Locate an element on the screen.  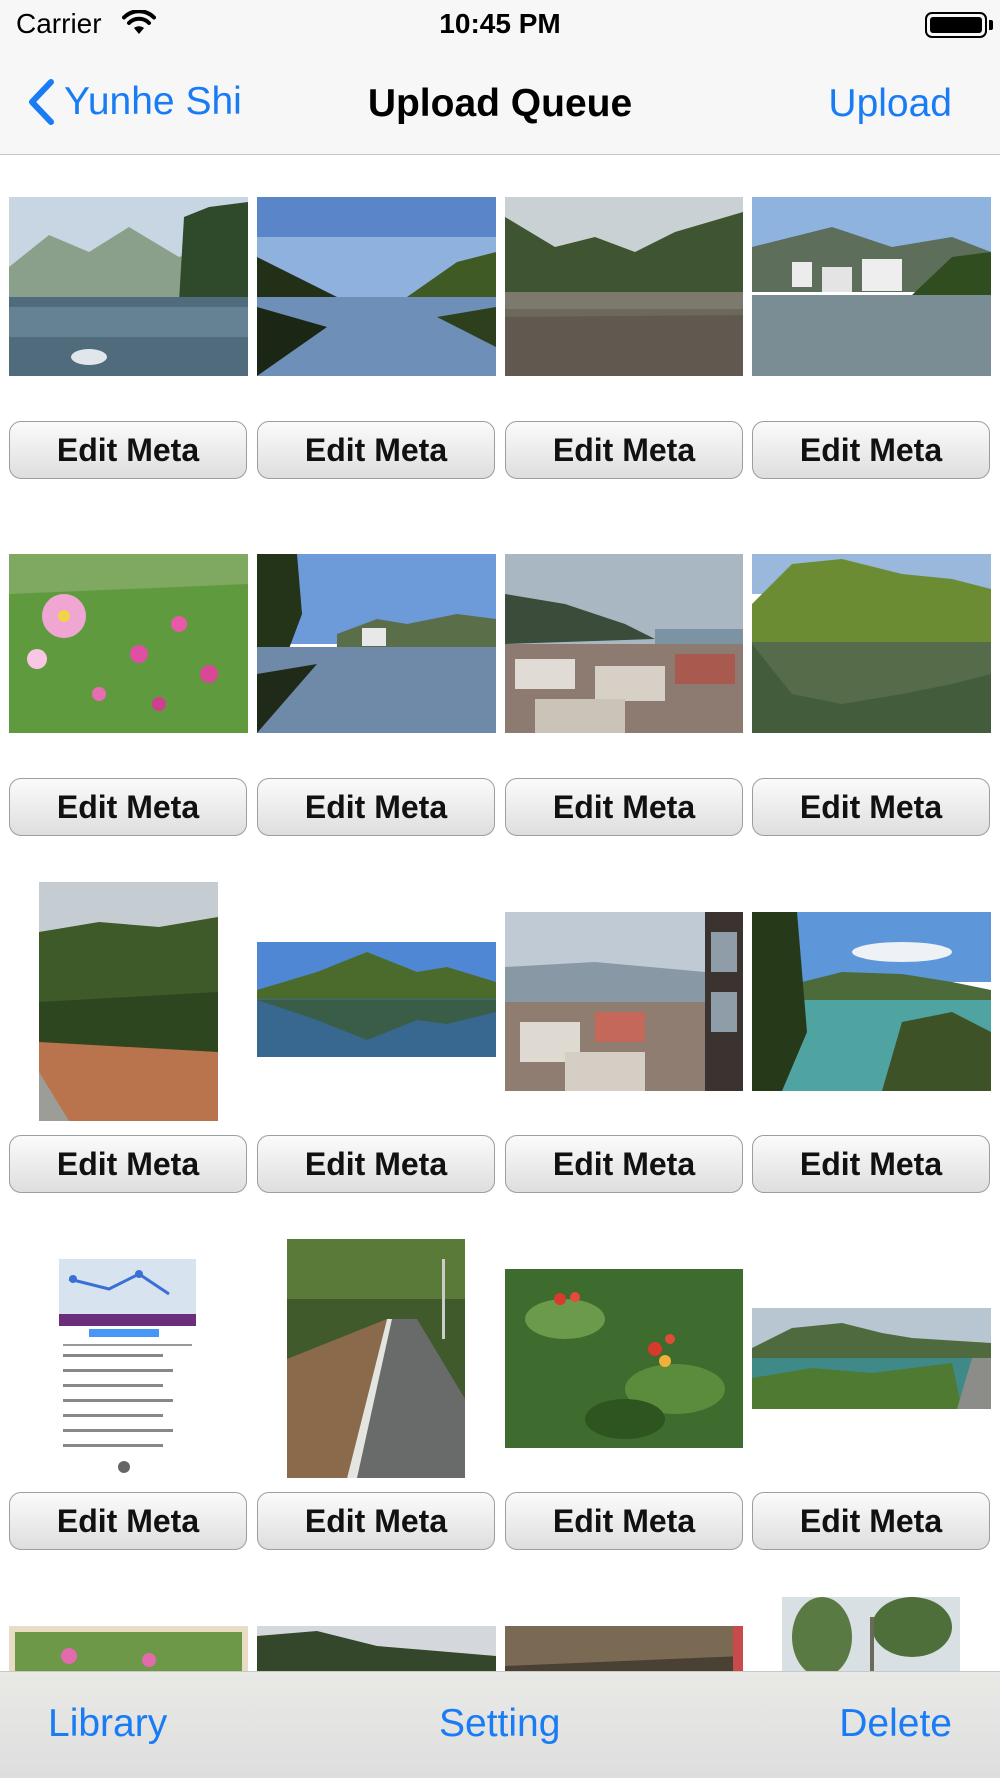
delete-button: Delete is located at coordinates (895, 1724).